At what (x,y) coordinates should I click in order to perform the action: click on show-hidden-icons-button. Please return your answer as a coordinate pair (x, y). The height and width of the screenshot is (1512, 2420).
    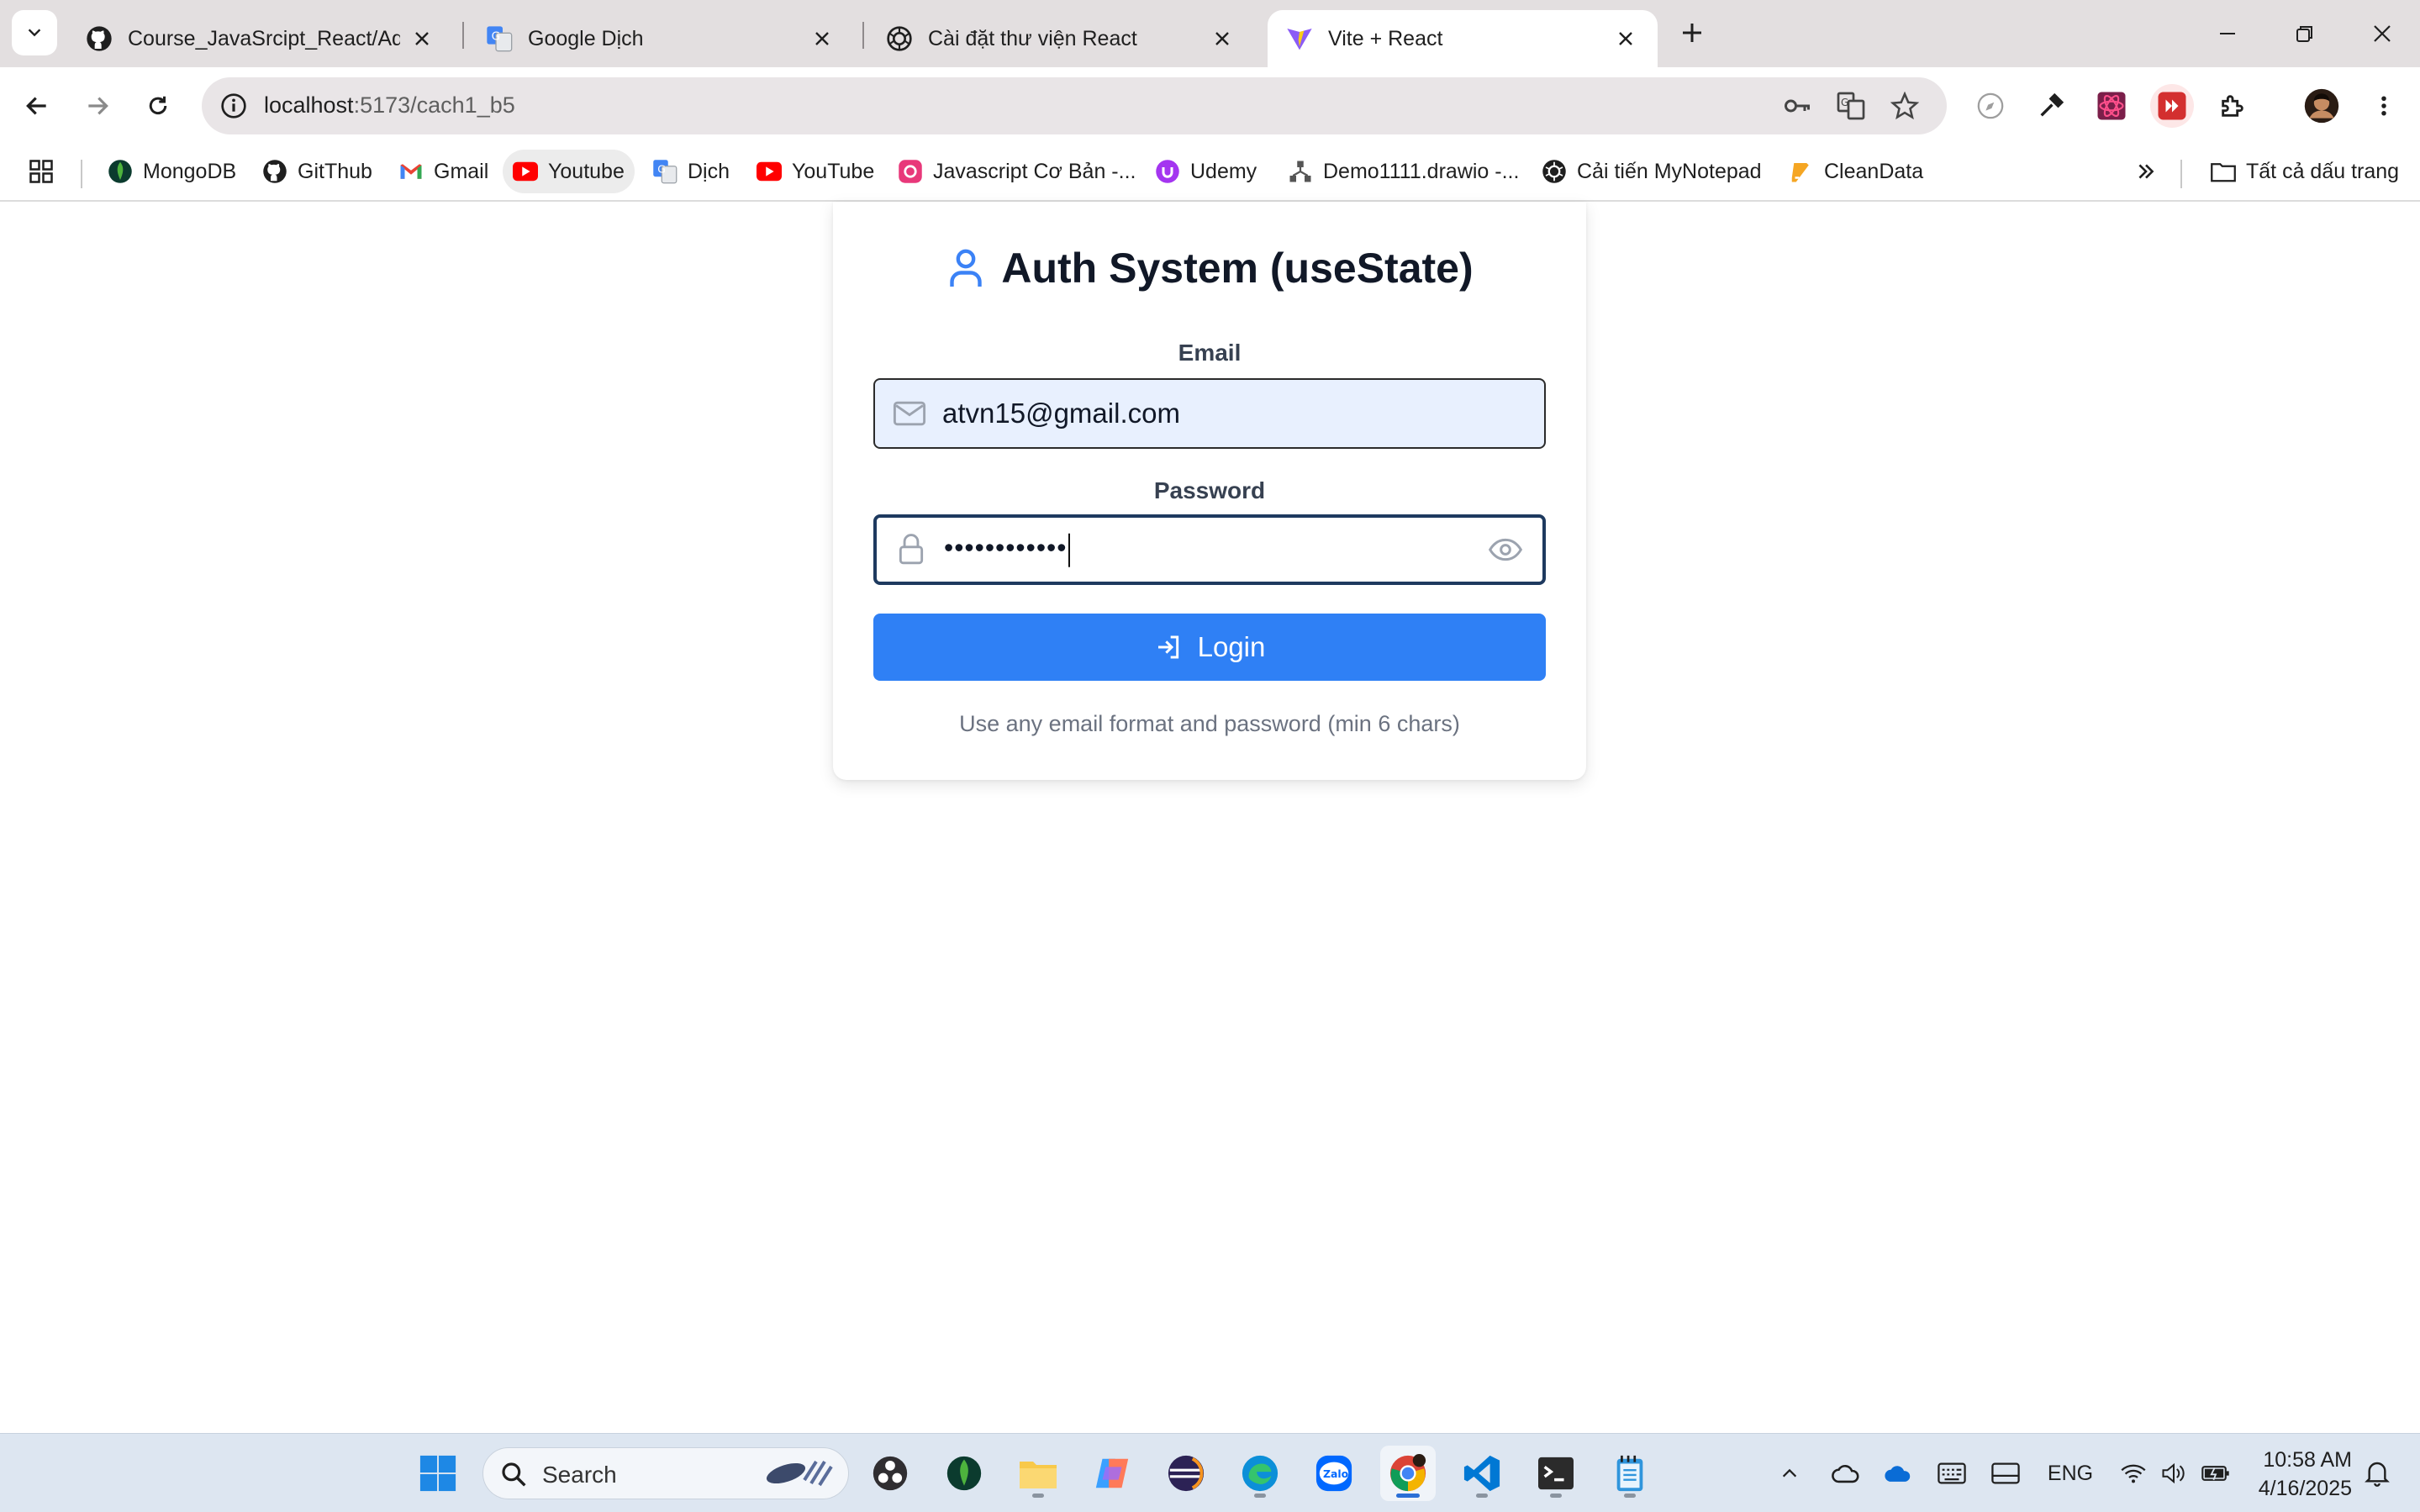
    Looking at the image, I should click on (1790, 1473).